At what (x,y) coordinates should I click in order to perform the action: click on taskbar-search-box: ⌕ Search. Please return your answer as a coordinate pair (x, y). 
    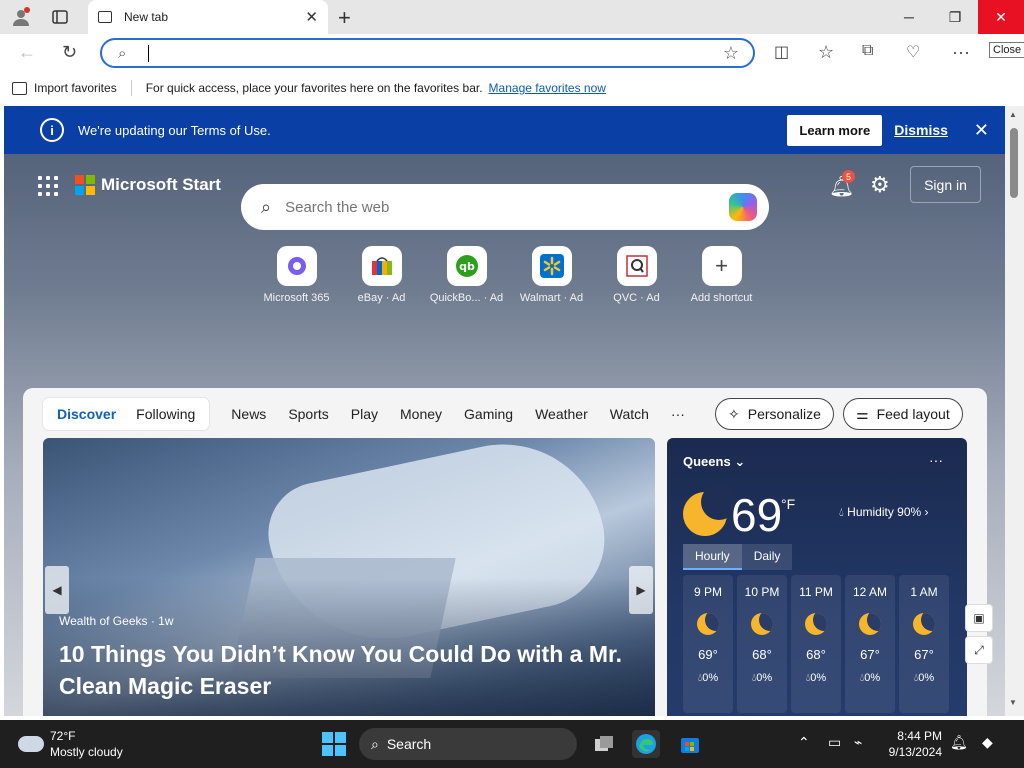
    Looking at the image, I should click on (468, 744).